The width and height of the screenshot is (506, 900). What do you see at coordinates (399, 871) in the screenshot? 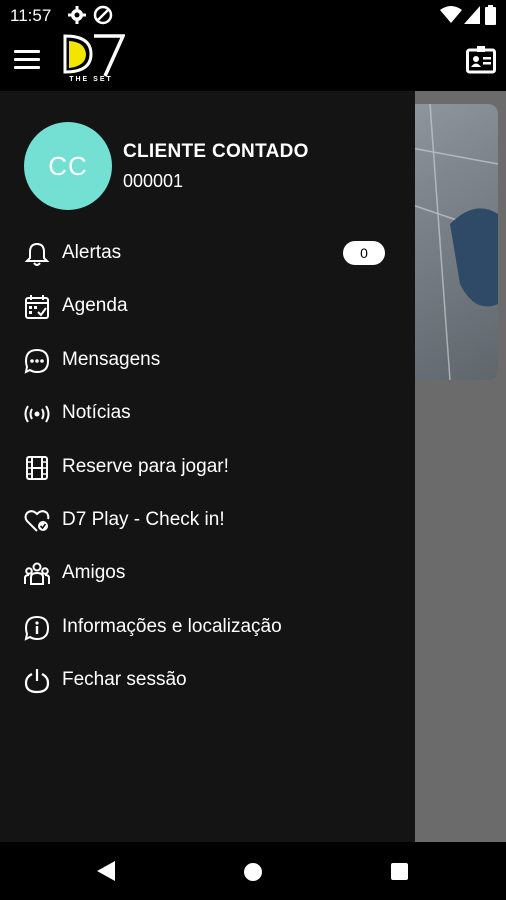
I see `recent-apps-button` at bounding box center [399, 871].